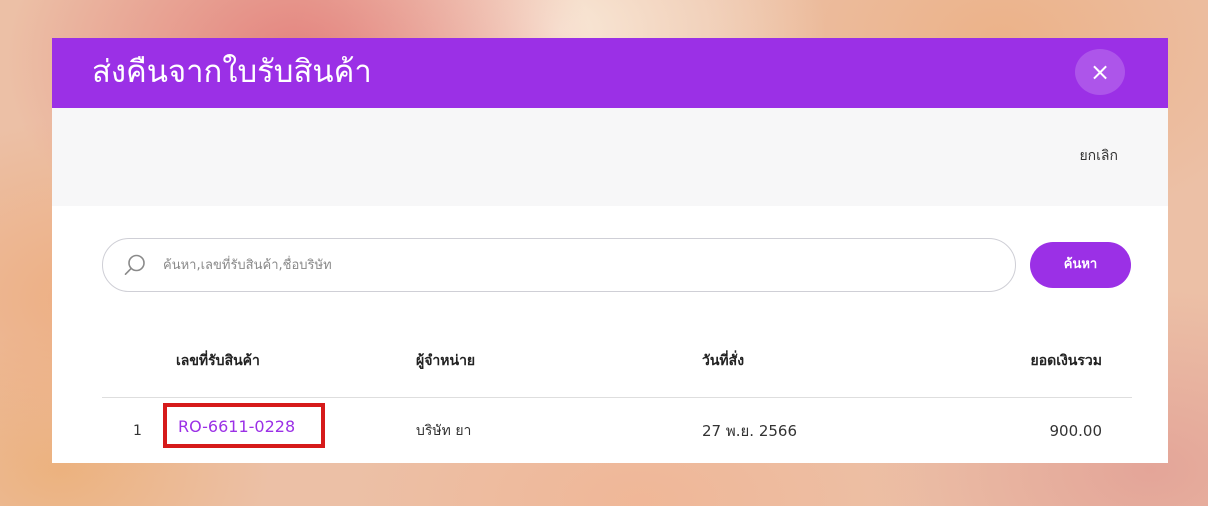  Describe the element at coordinates (617, 397) in the screenshot. I see `table-divider` at that location.